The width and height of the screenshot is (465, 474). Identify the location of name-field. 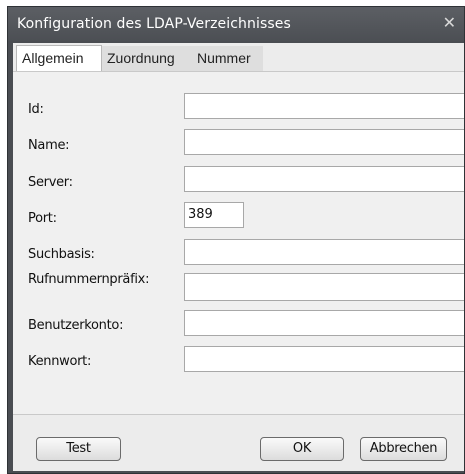
(324, 142).